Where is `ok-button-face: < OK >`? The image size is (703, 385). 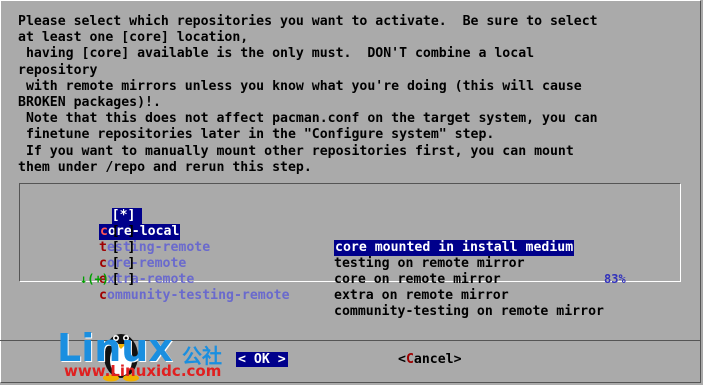
ok-button-face: < OK > is located at coordinates (262, 359).